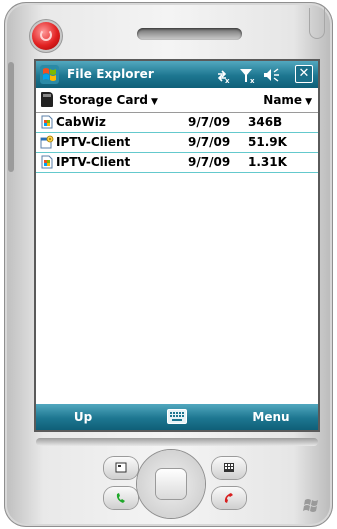 The image size is (337, 529). What do you see at coordinates (177, 123) in the screenshot?
I see `file-row: CabWiz 9/7/09 346B` at bounding box center [177, 123].